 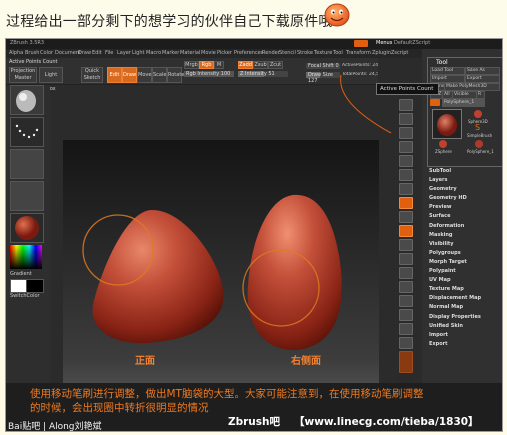 I want to click on lightbox-button: Light Box, so click(x=51, y=79).